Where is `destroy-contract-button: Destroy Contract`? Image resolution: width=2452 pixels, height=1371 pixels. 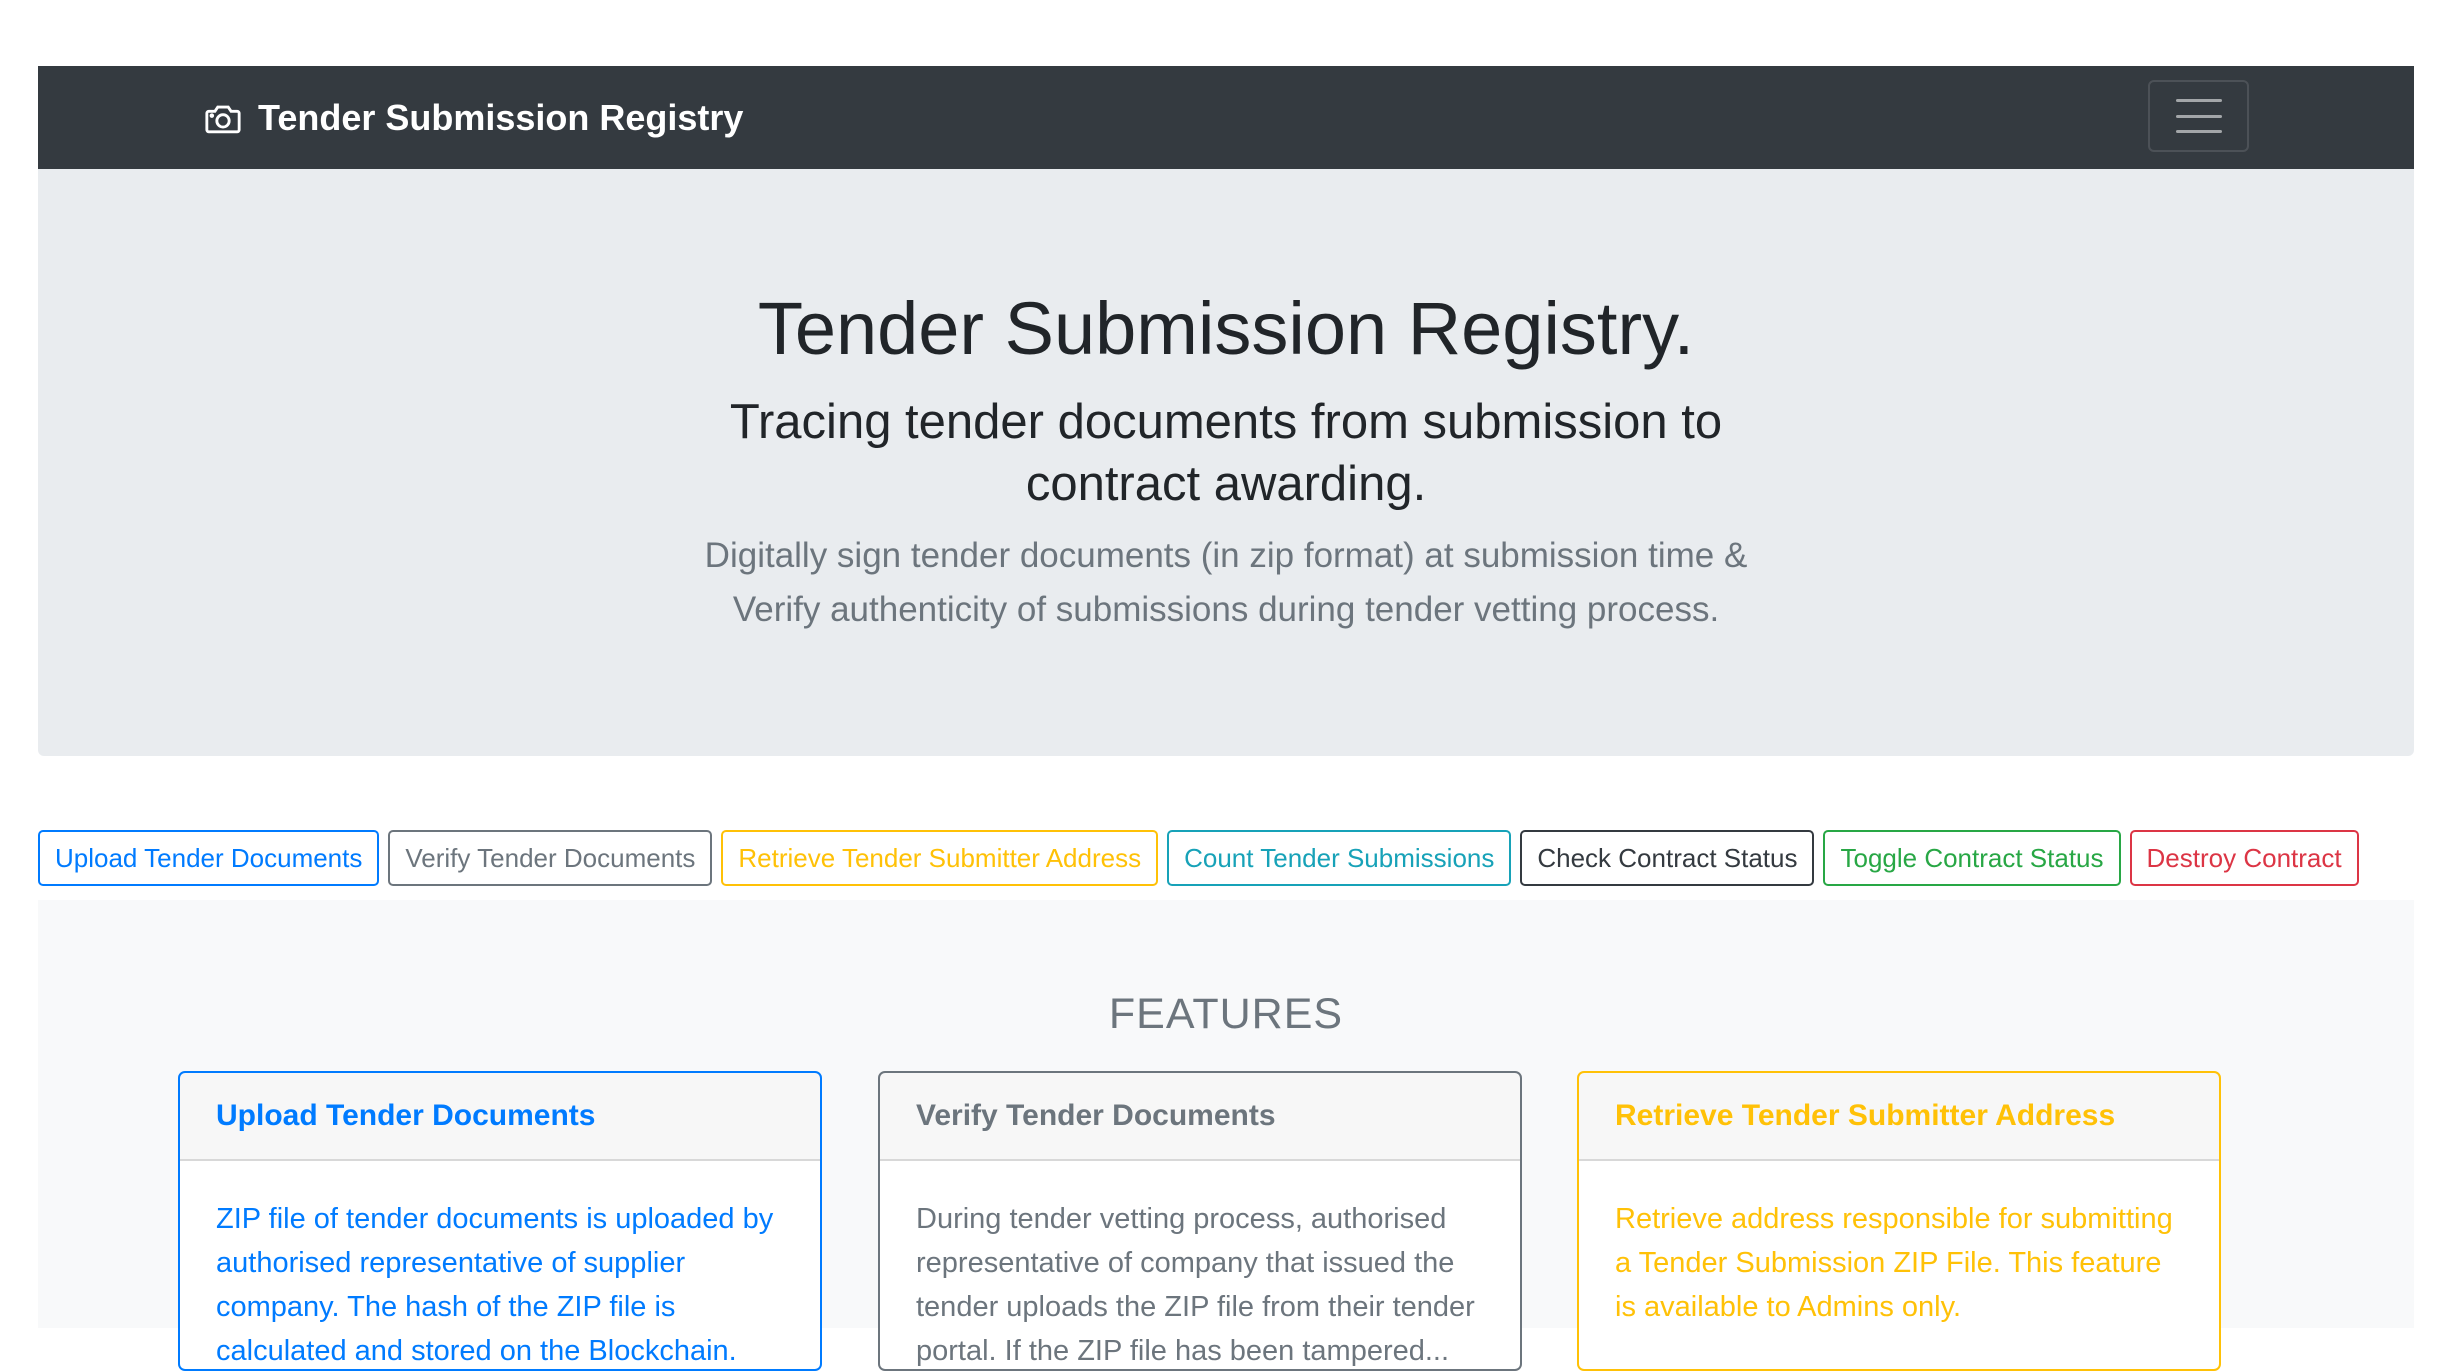 destroy-contract-button: Destroy Contract is located at coordinates (2244, 858).